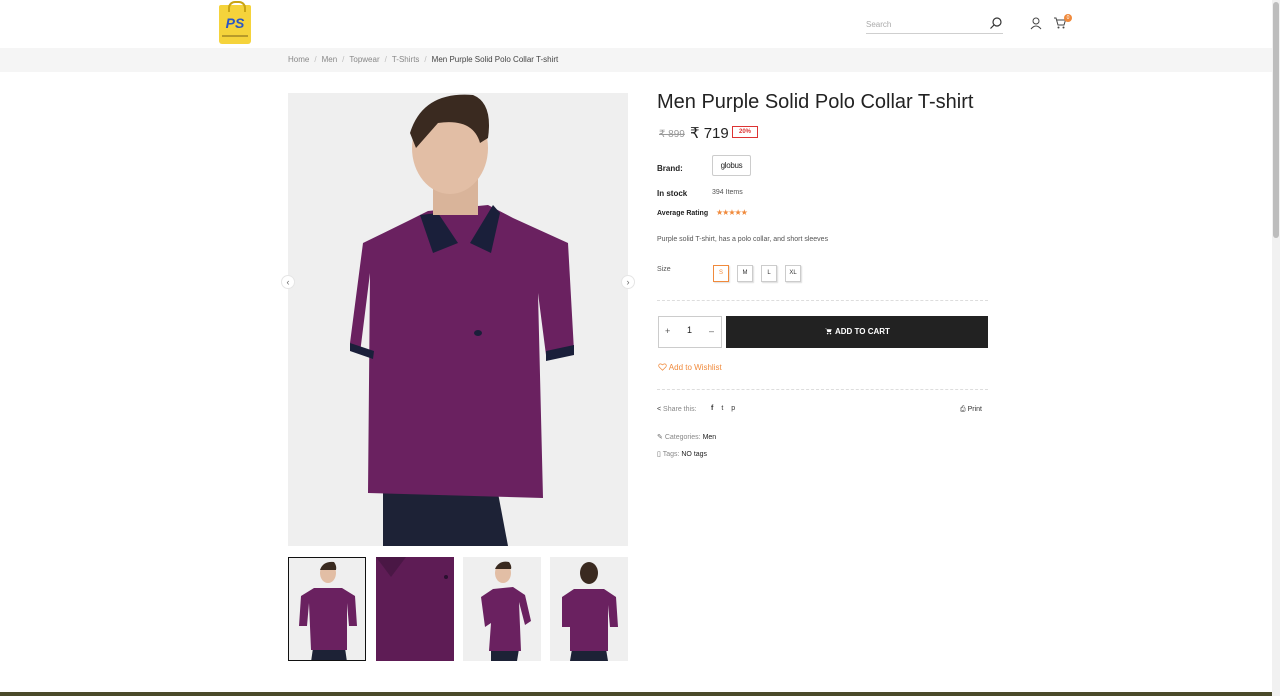 The image size is (1280, 696). I want to click on categories-row: ✎ Categories: Men, so click(686, 437).